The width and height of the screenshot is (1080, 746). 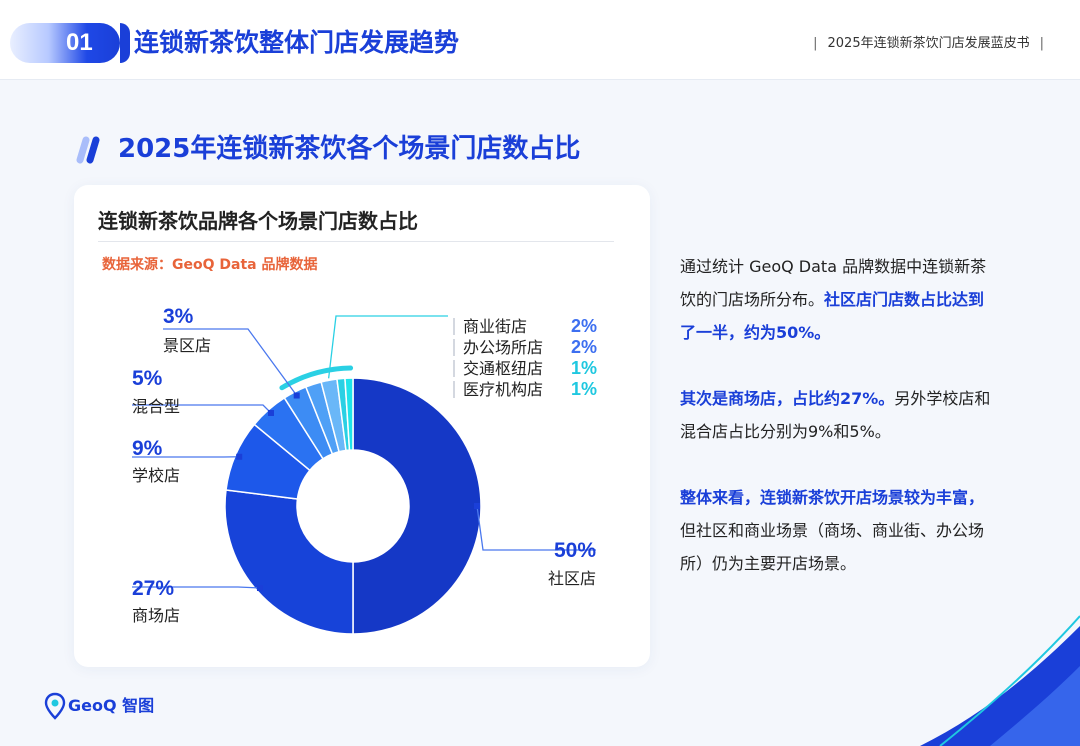 What do you see at coordinates (156, 475) in the screenshot?
I see `category-label: 学校店` at bounding box center [156, 475].